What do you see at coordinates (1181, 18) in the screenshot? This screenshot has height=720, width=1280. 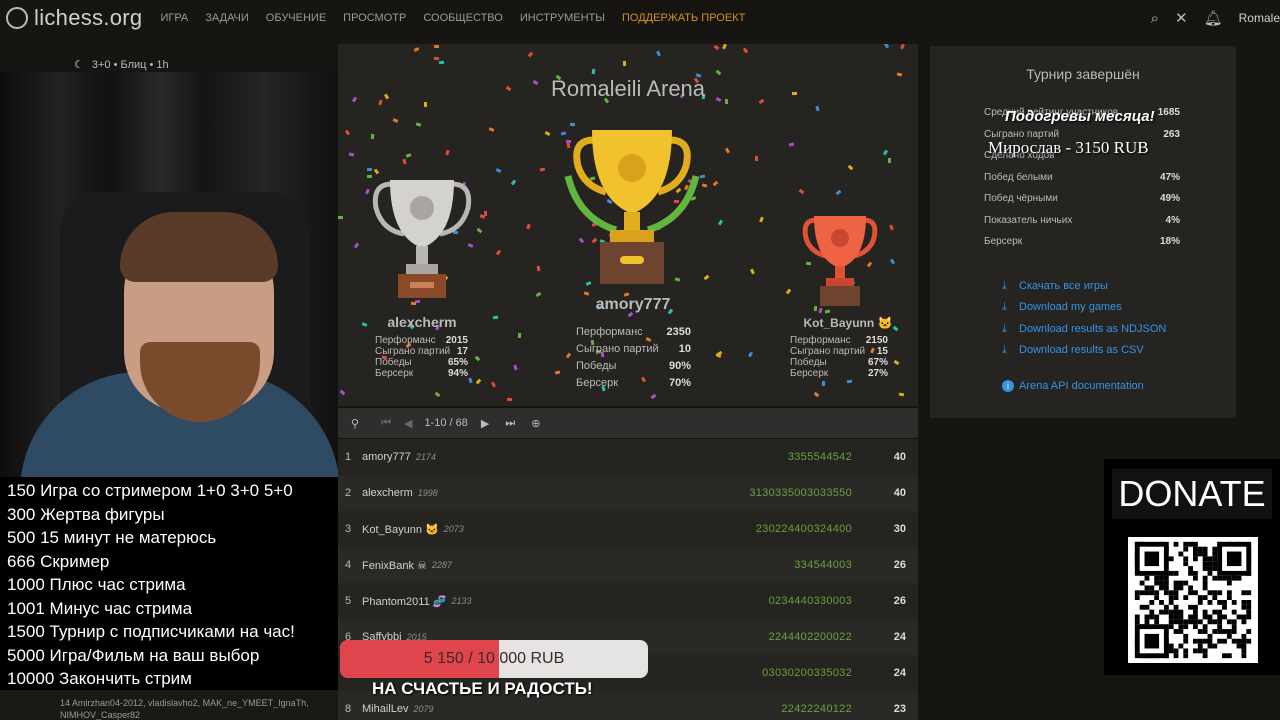 I see `swords-icon: ✕` at bounding box center [1181, 18].